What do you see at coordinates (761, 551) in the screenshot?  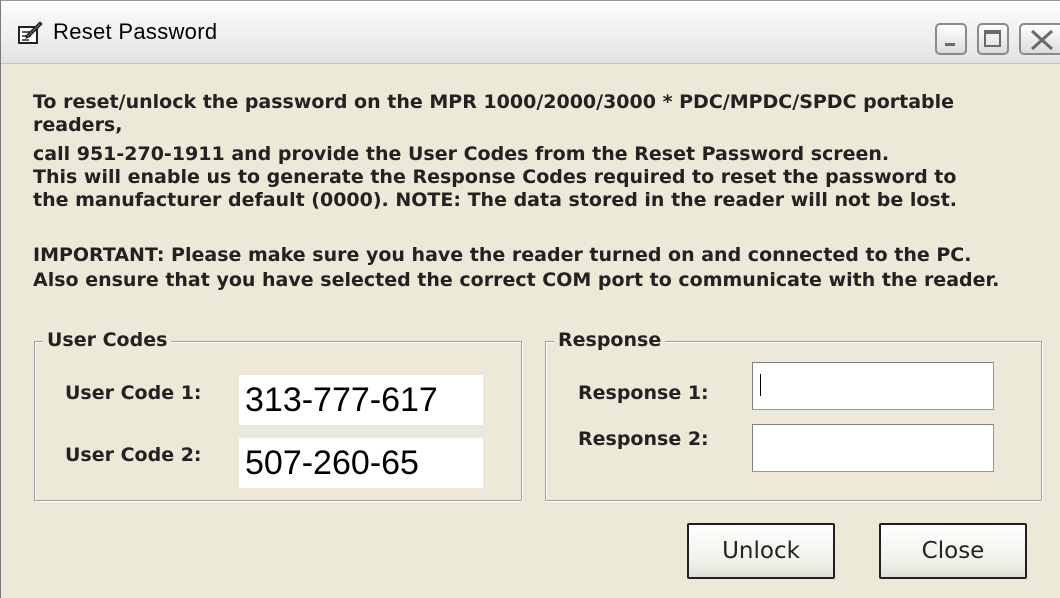 I see `unlock-button: Unlock` at bounding box center [761, 551].